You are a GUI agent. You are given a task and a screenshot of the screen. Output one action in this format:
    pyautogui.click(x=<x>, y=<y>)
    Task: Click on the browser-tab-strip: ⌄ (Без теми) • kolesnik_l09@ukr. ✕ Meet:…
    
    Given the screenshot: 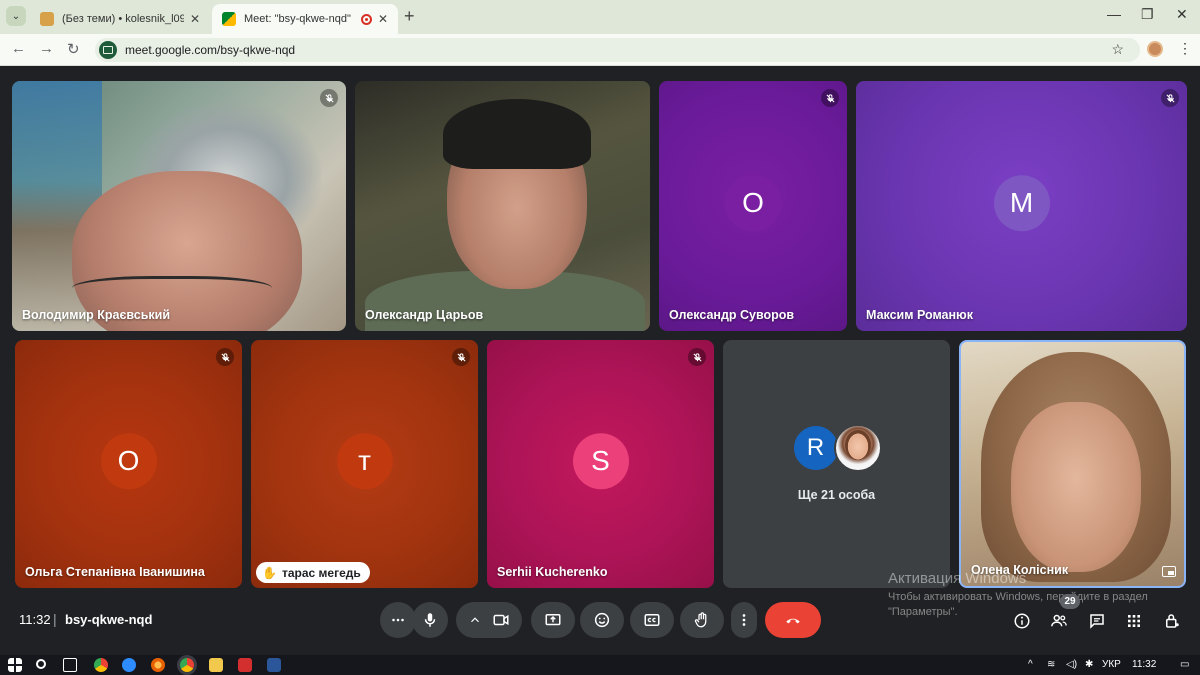 What is the action you would take?
    pyautogui.click(x=600, y=17)
    